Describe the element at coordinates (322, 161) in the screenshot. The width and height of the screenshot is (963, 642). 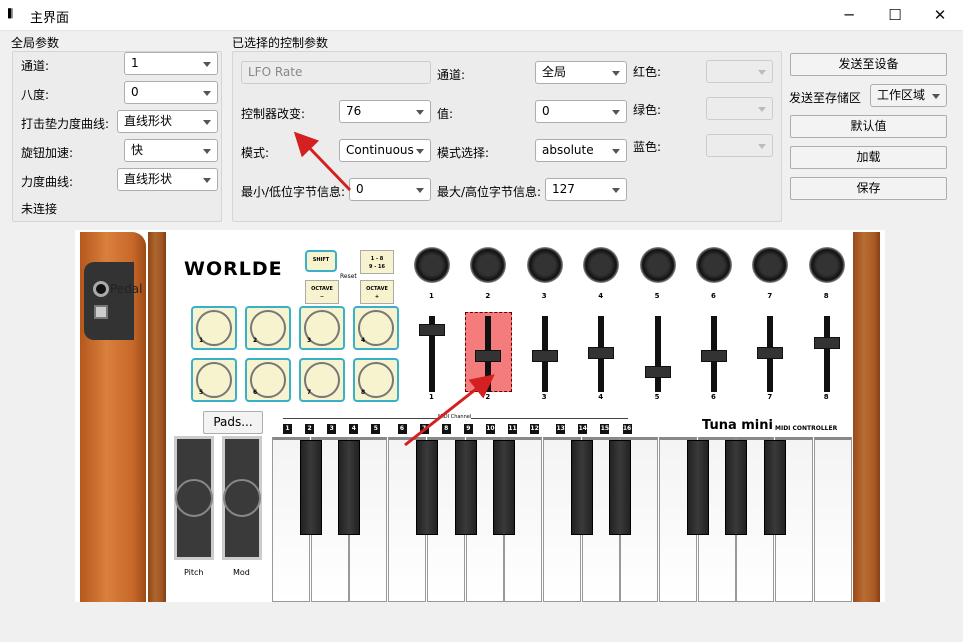
I see `arrow-to-cc` at that location.